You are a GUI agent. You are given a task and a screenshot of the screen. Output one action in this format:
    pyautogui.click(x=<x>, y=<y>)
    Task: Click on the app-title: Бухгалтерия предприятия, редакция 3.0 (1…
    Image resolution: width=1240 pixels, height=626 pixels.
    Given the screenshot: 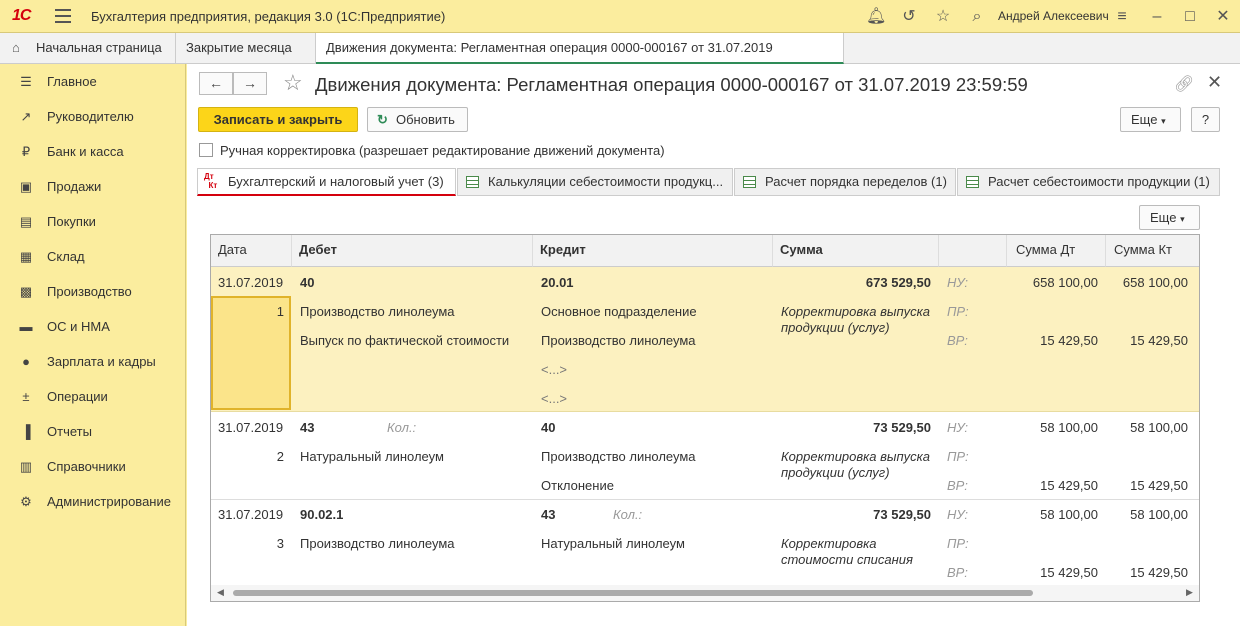 What is the action you would take?
    pyautogui.click(x=268, y=16)
    